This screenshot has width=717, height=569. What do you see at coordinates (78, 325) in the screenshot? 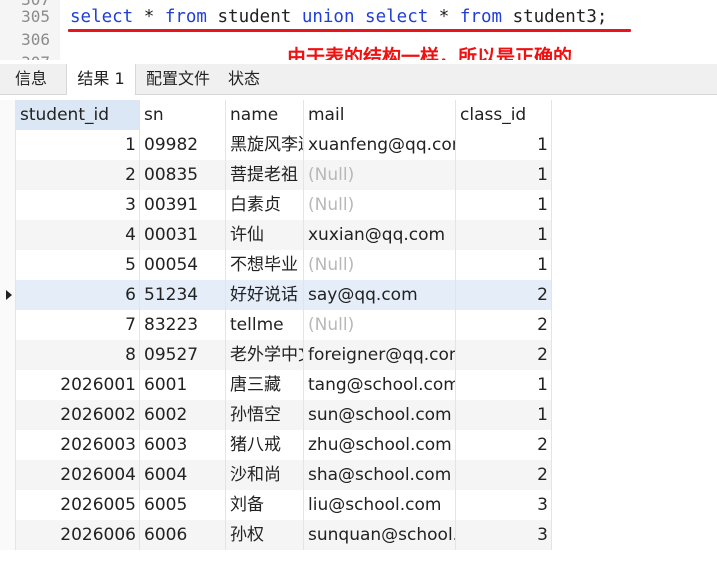
I see `cell-student-id: 7` at bounding box center [78, 325].